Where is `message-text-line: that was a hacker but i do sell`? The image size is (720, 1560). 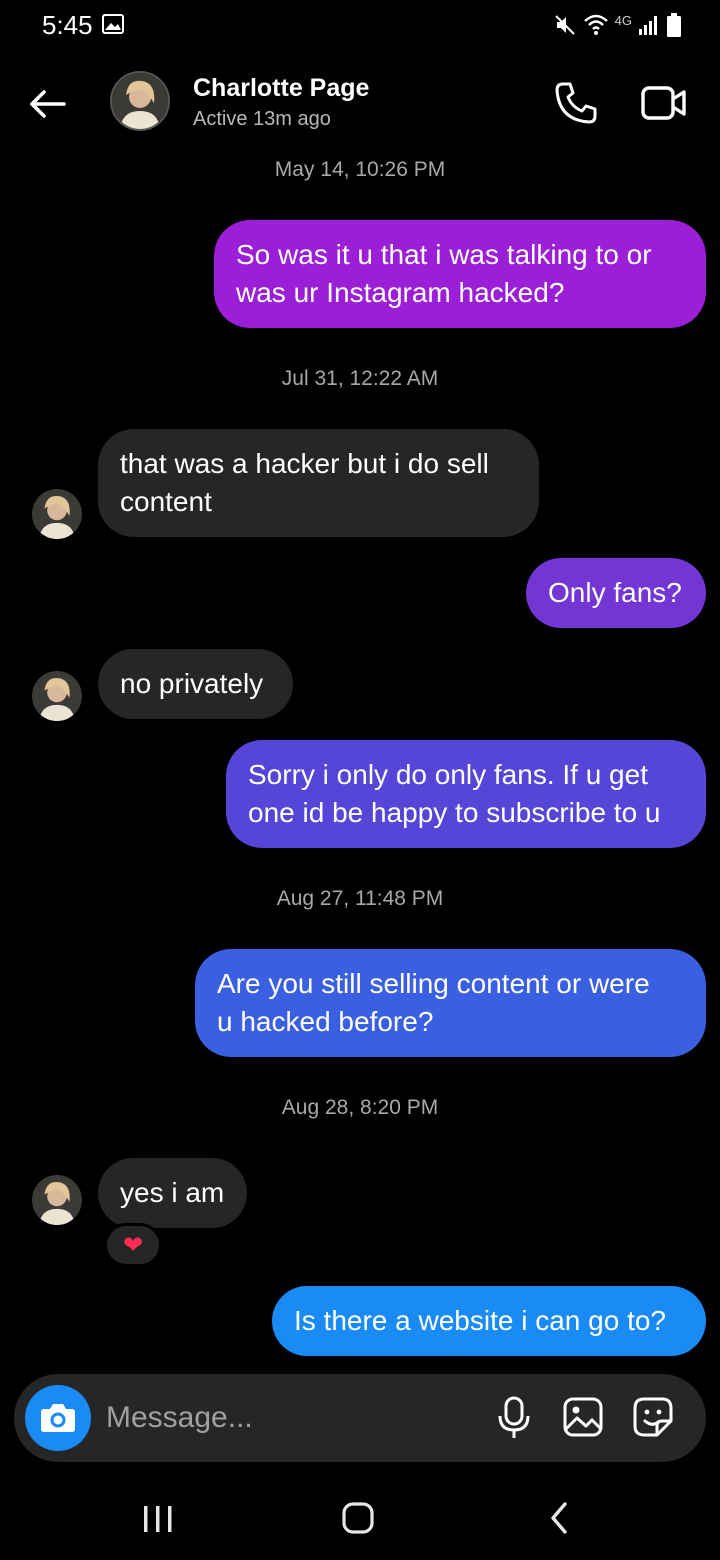 message-text-line: that was a hacker but i do sell is located at coordinates (304, 463).